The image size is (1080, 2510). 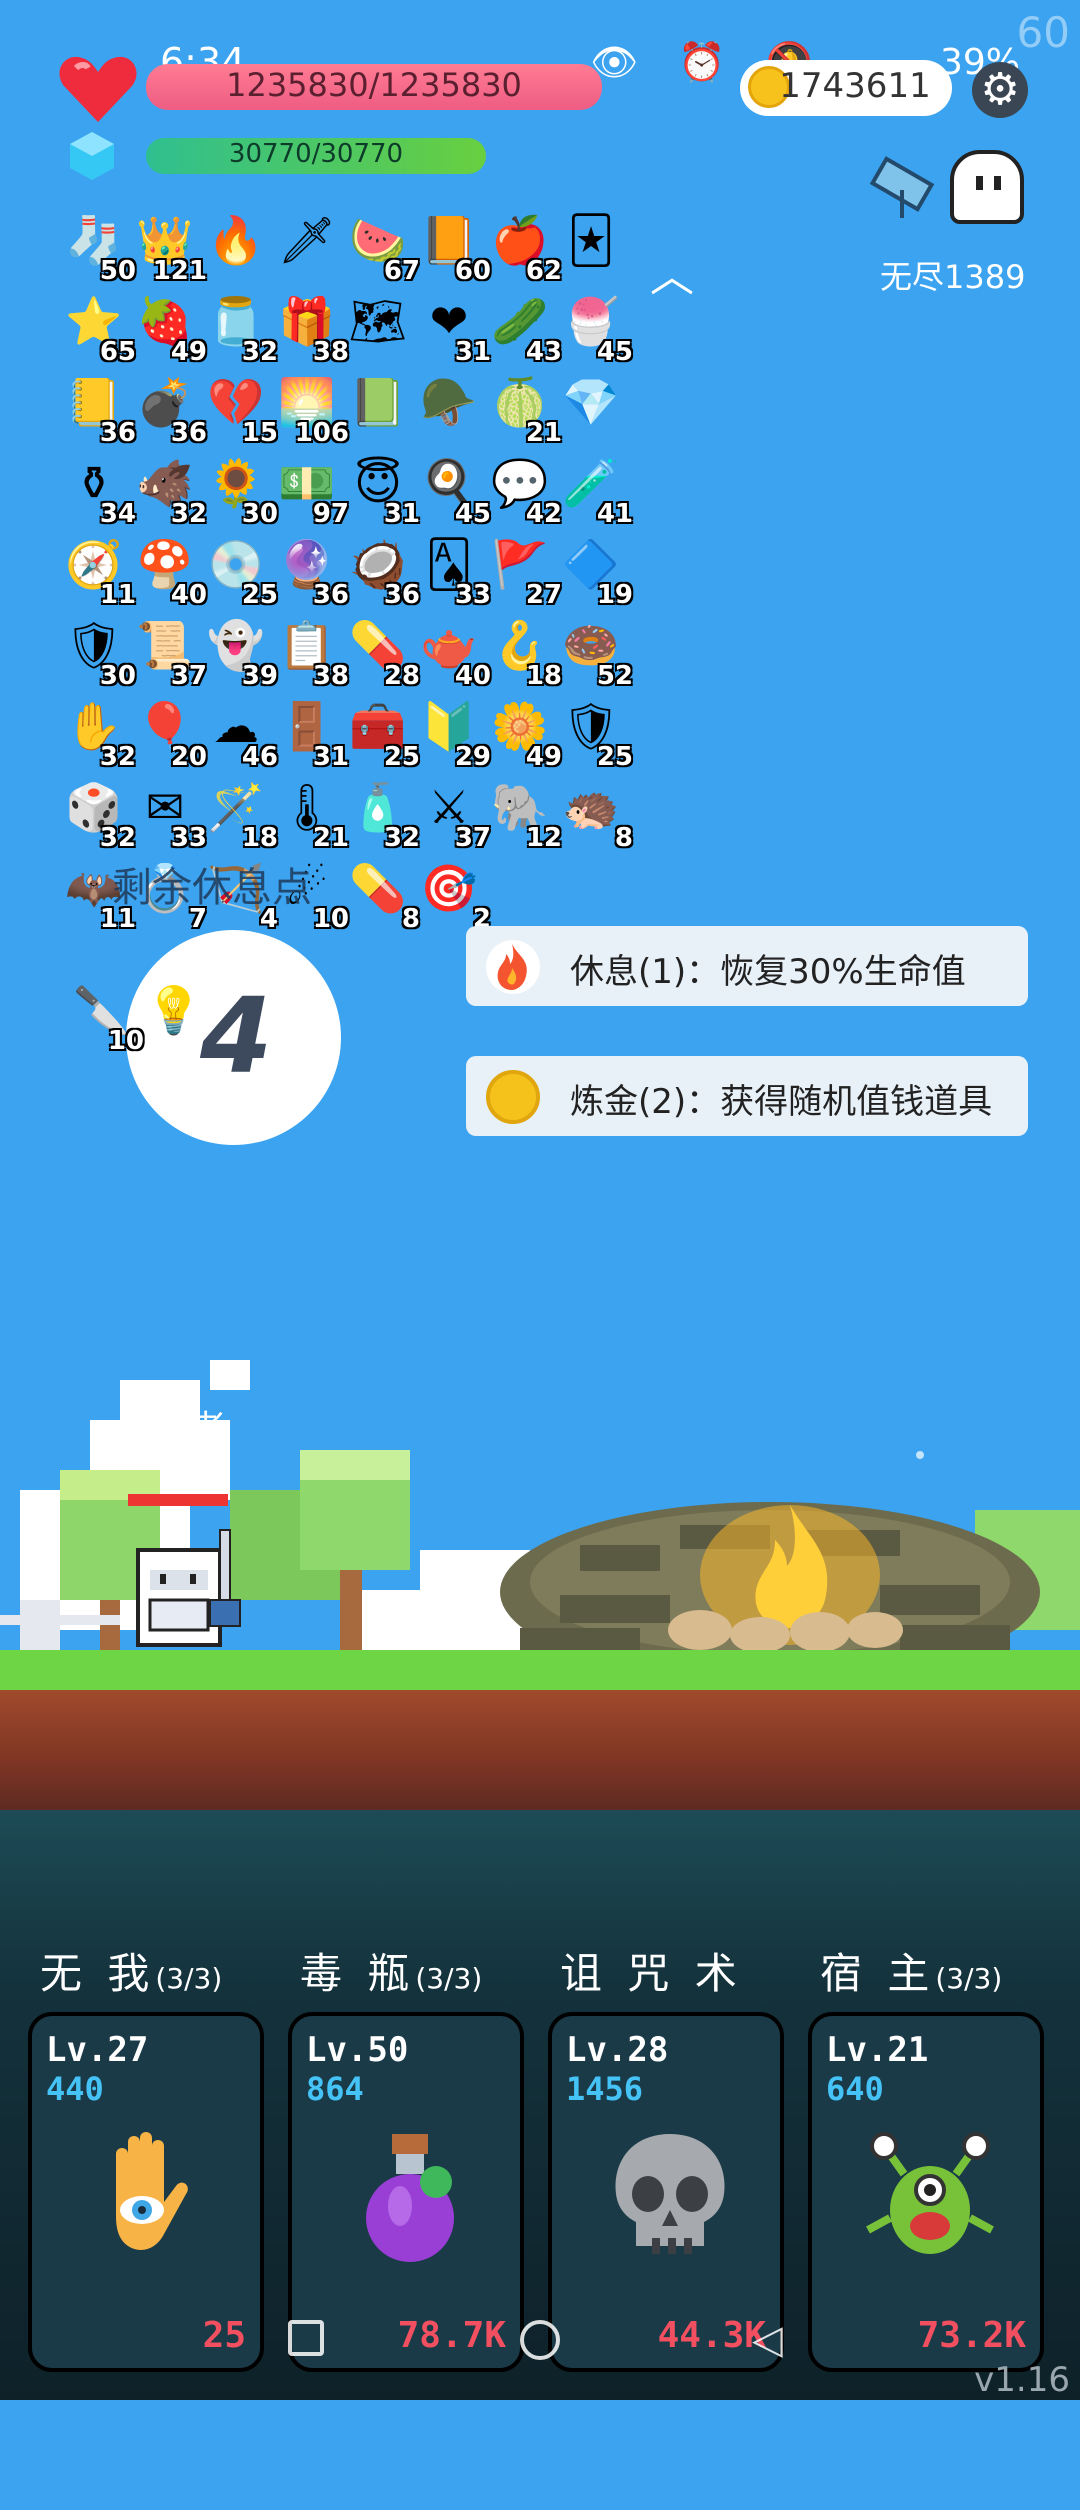 I want to click on inventory-item: 💣 36, so click(x=169, y=410).